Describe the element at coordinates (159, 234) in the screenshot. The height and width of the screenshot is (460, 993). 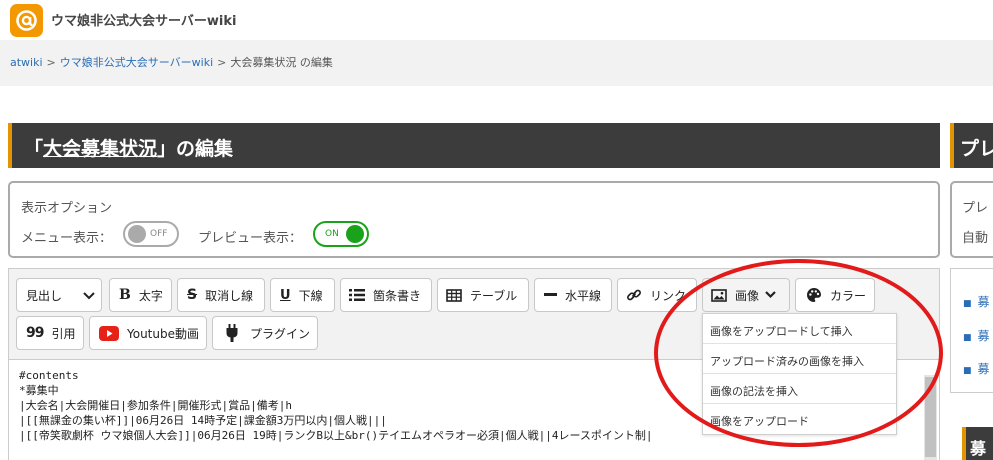
I see `toggle-state: OFF` at that location.